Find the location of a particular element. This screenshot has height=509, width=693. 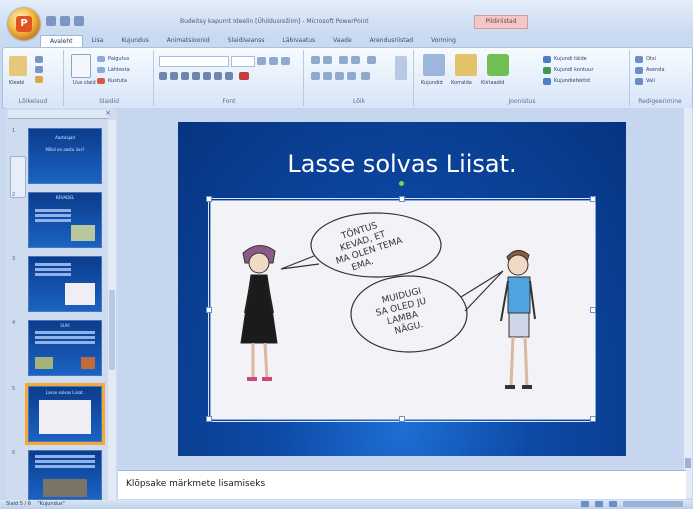

slideshow-icon is located at coordinates (613, 504).